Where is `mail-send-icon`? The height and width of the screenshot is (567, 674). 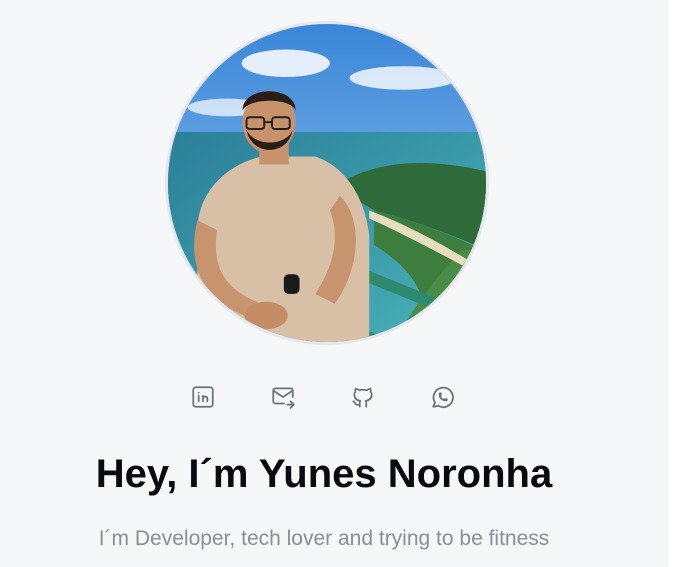 mail-send-icon is located at coordinates (283, 398).